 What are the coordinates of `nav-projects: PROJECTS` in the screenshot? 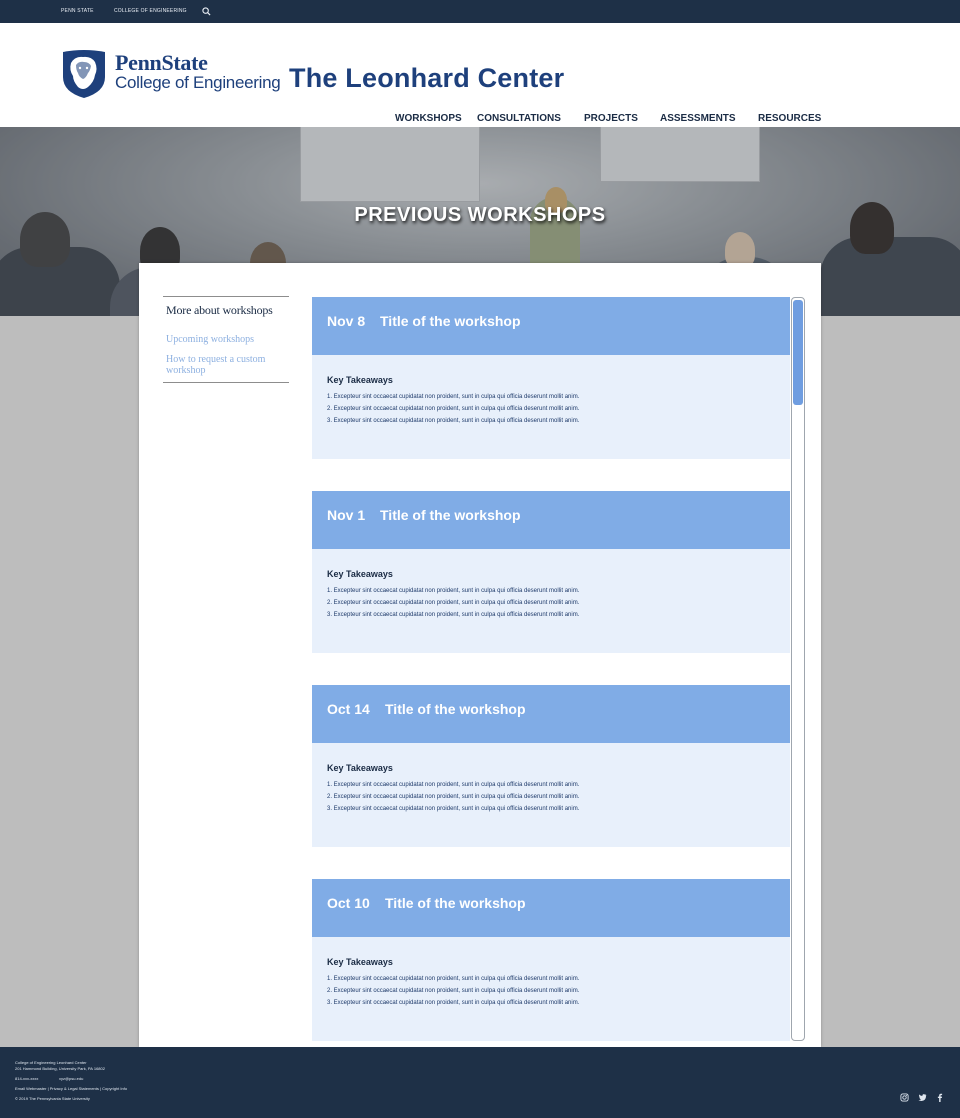 It's located at (611, 118).